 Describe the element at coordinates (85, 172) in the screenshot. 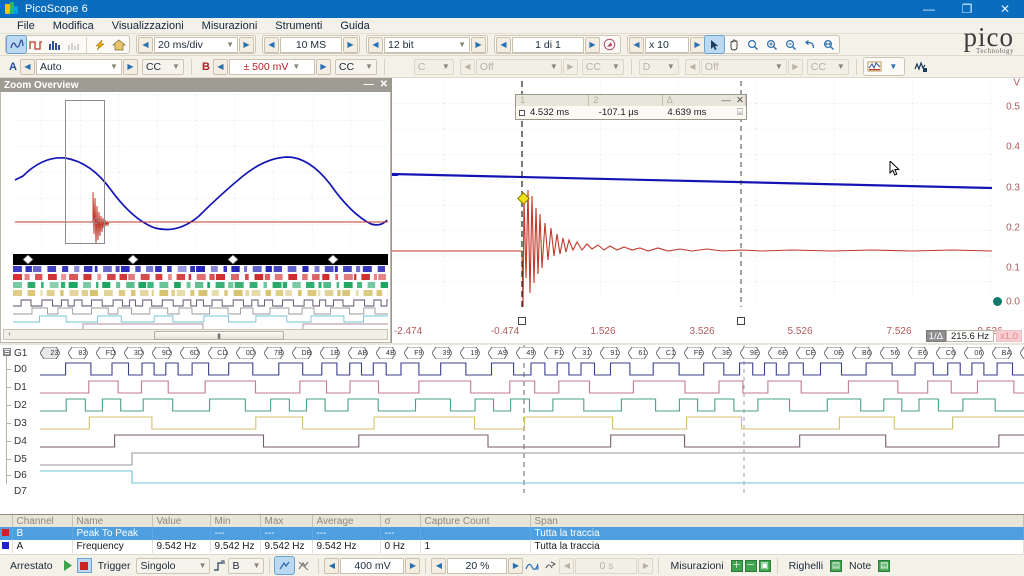

I see `zoom-region-selector` at that location.